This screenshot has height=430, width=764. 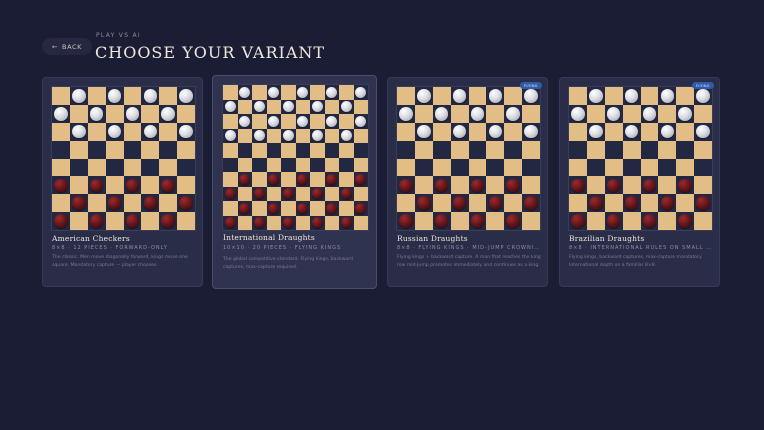 I want to click on back-button: ← BACK, so click(x=67, y=46).